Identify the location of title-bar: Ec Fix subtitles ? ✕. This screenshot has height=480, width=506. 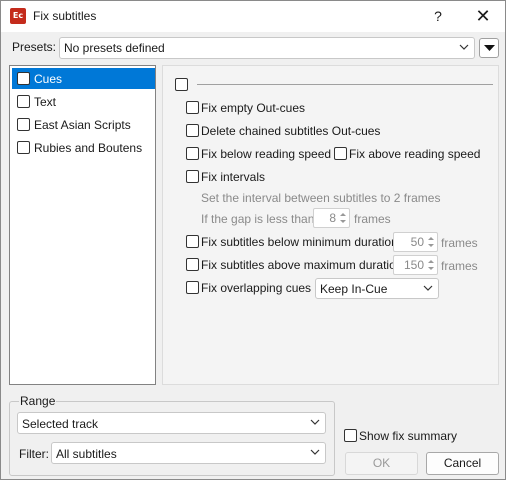
(253, 16).